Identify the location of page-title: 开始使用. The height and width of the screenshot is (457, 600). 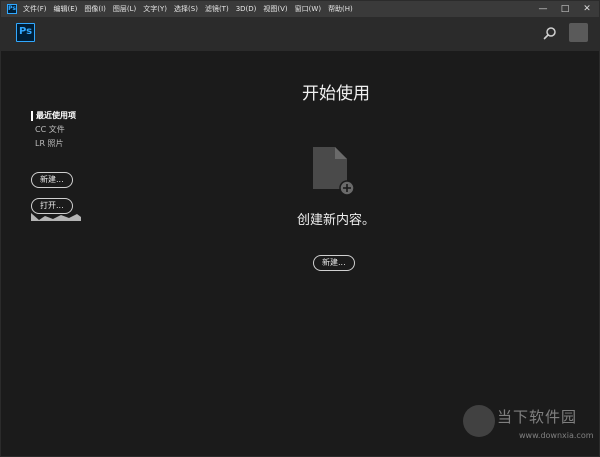
(336, 94).